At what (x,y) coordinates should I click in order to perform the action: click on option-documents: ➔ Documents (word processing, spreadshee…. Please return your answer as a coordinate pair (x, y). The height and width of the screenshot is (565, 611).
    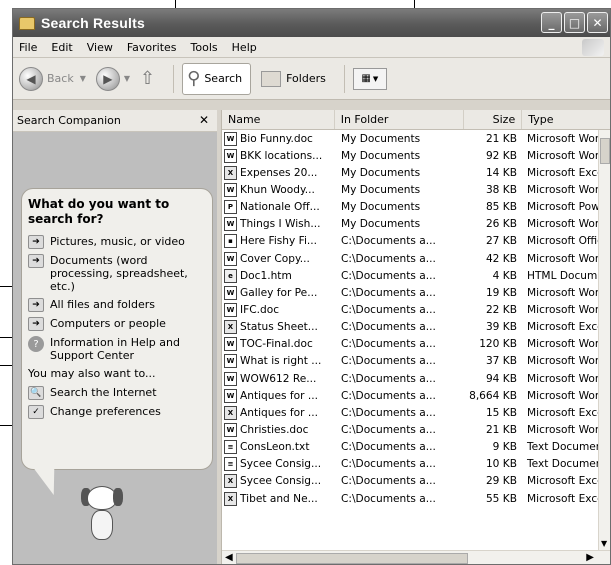
    Looking at the image, I should click on (117, 273).